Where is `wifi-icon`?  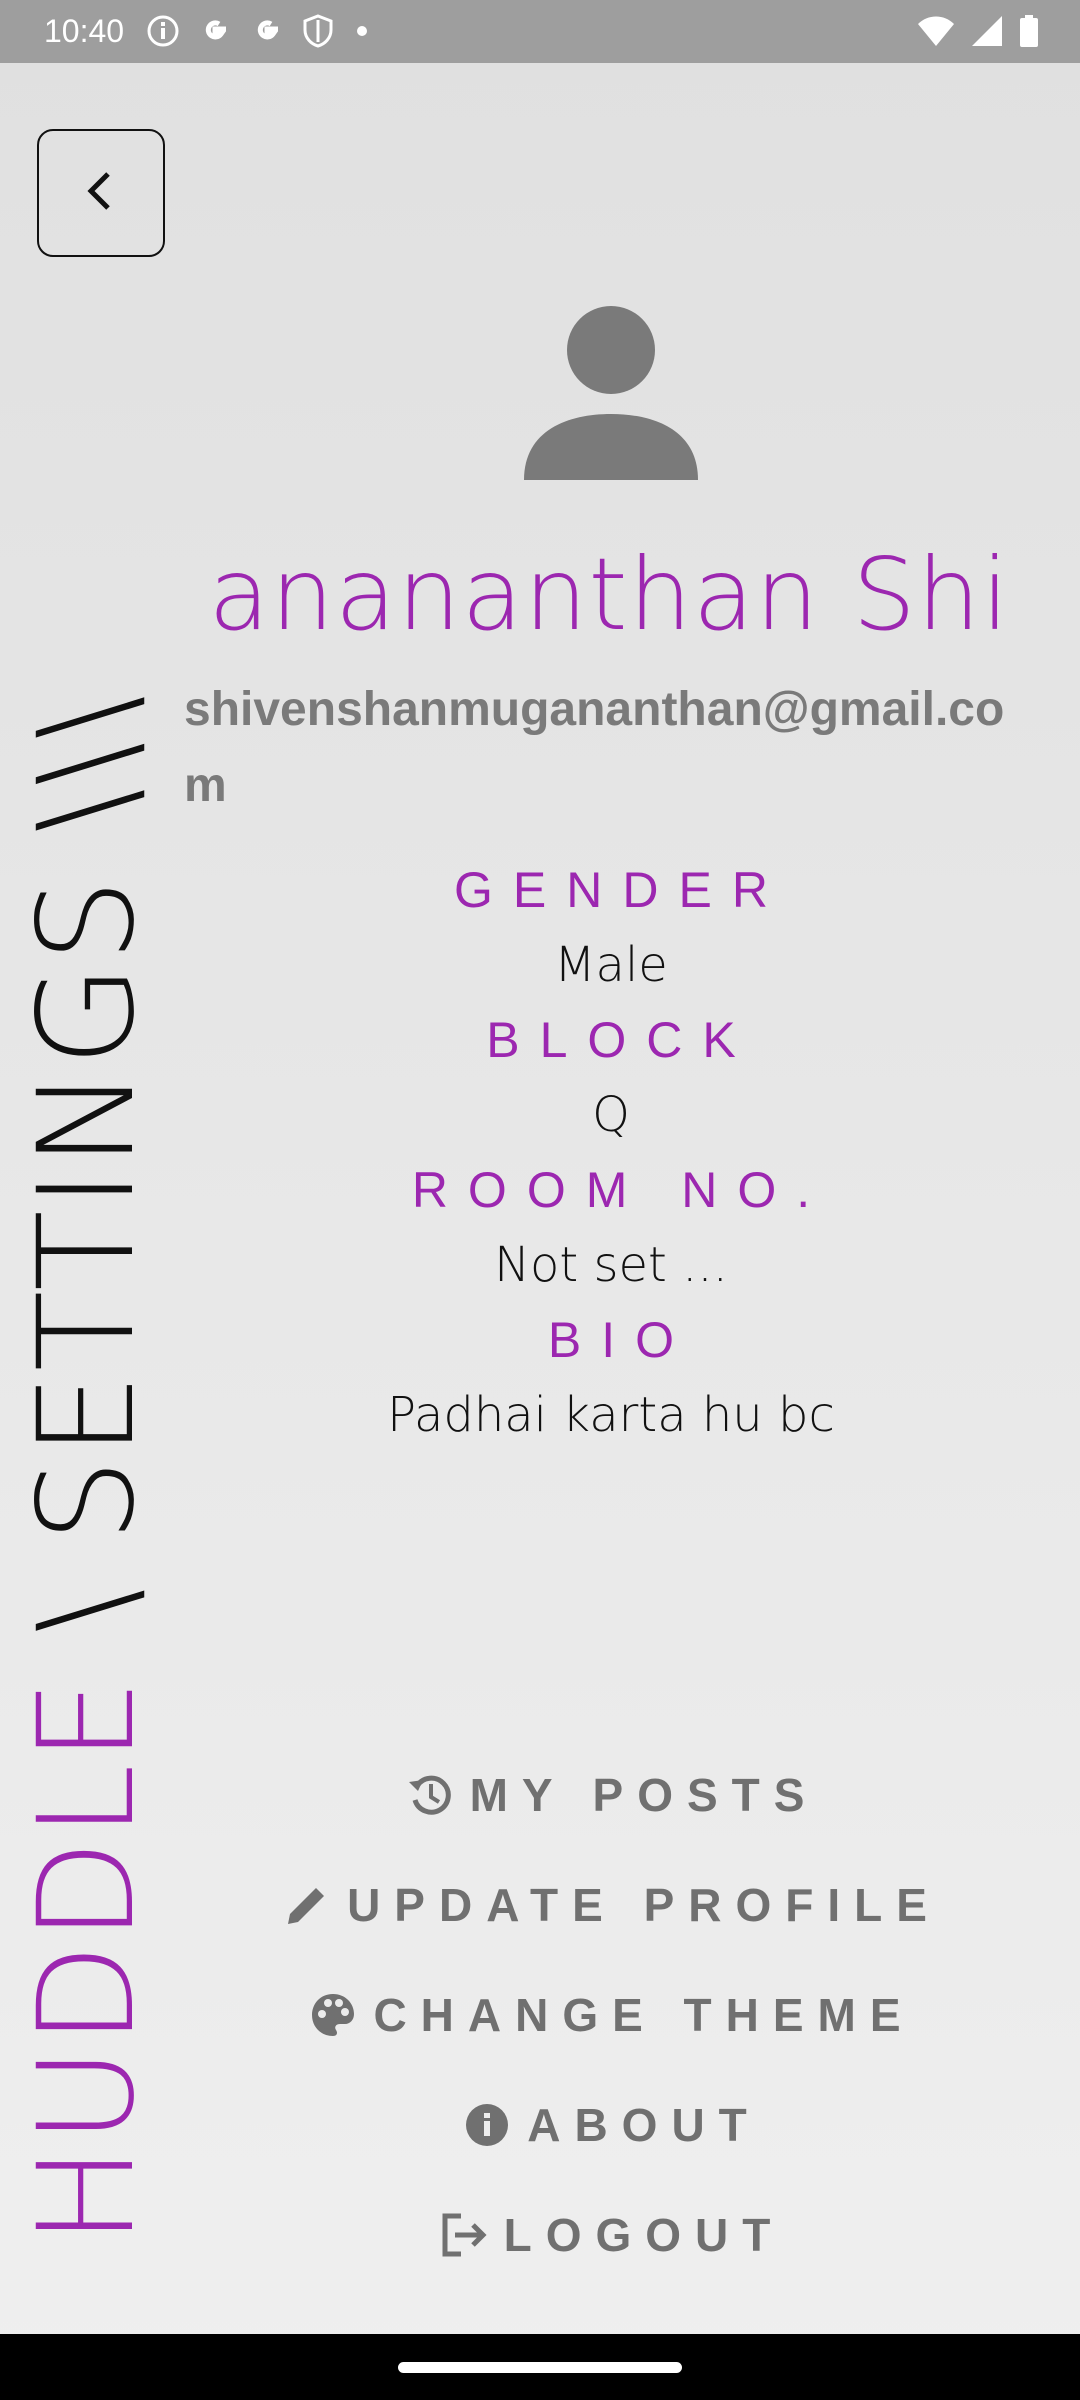 wifi-icon is located at coordinates (936, 33).